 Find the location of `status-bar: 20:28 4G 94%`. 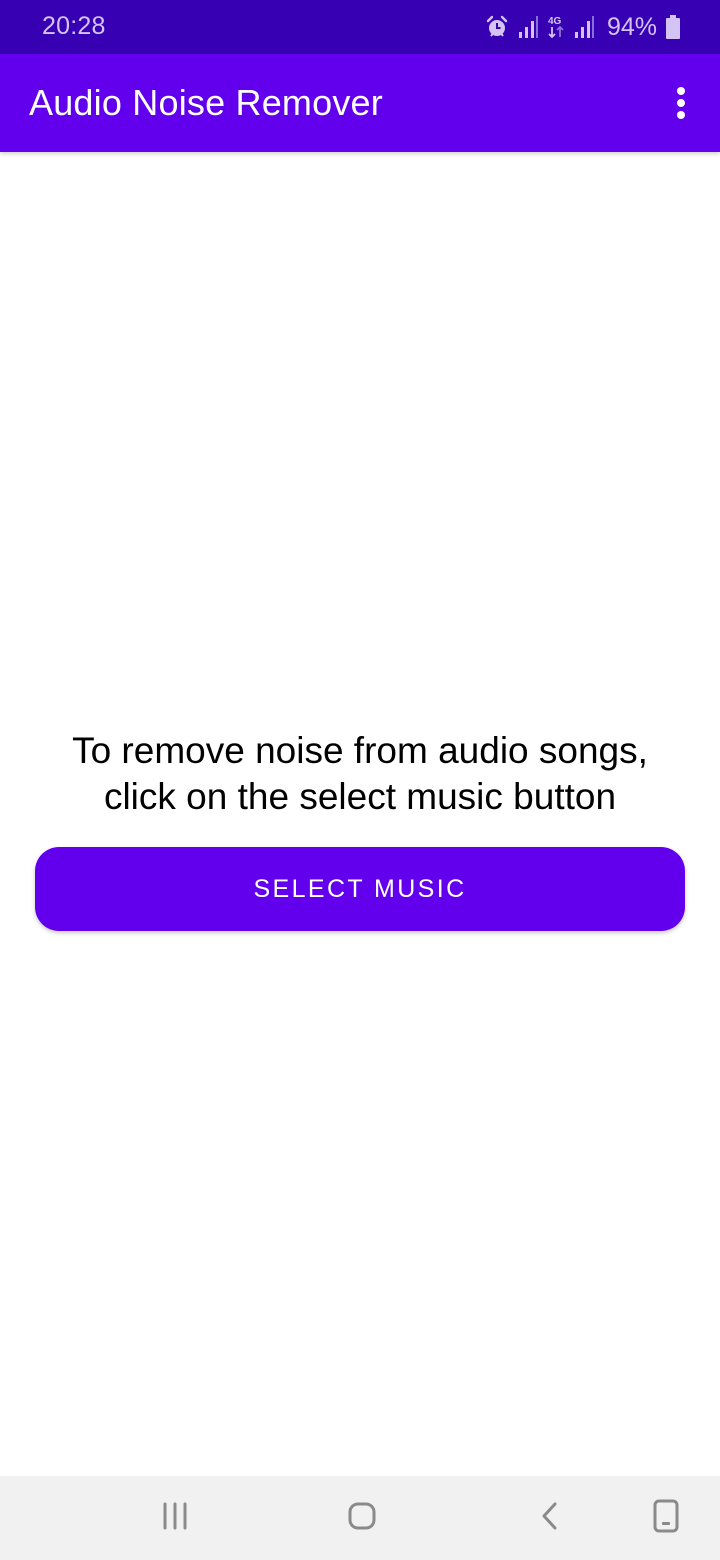

status-bar: 20:28 4G 94% is located at coordinates (360, 27).